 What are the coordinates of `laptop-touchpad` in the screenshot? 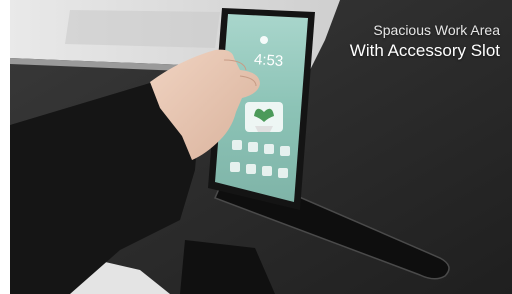 It's located at (142, 29).